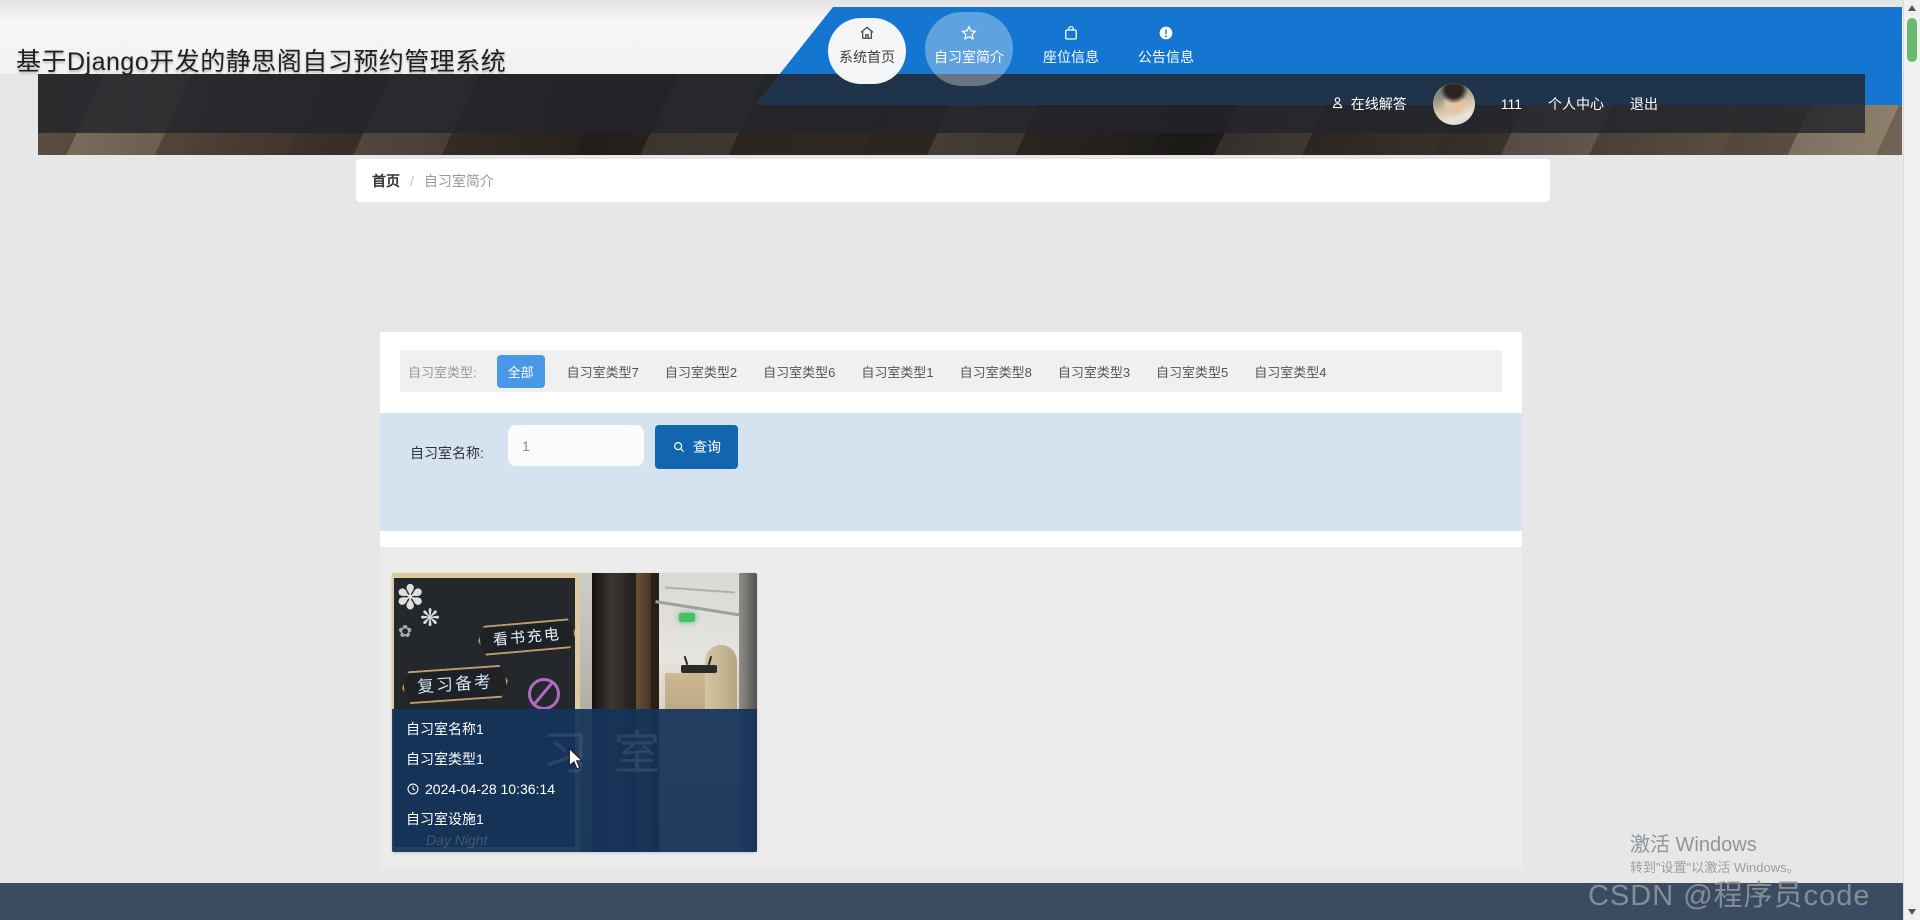 This screenshot has height=920, width=1920. Describe the element at coordinates (1337, 104) in the screenshot. I see `person-icon` at that location.